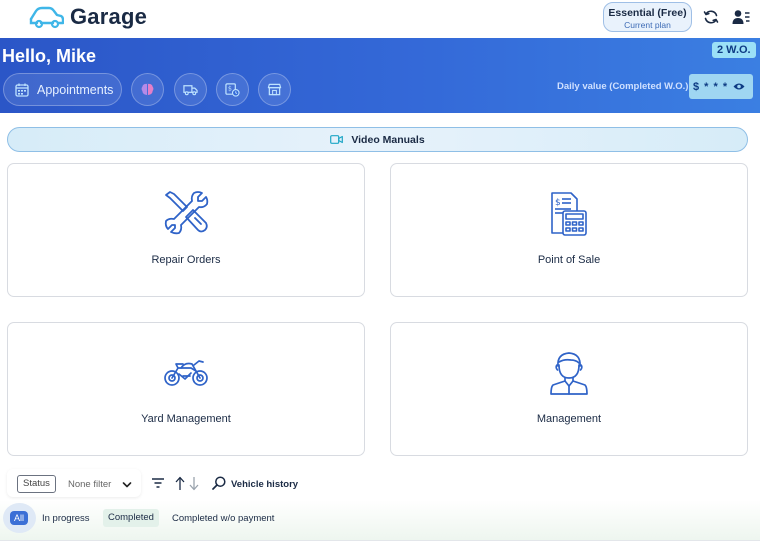 This screenshot has width=760, height=546. What do you see at coordinates (127, 485) in the screenshot?
I see `chevron-down-icon` at bounding box center [127, 485].